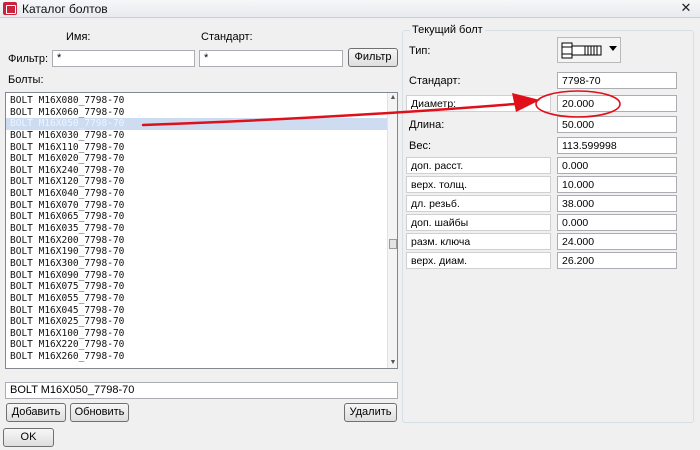  Describe the element at coordinates (197, 124) in the screenshot. I see `list-item: BOLT M16X050_7798-70` at that location.